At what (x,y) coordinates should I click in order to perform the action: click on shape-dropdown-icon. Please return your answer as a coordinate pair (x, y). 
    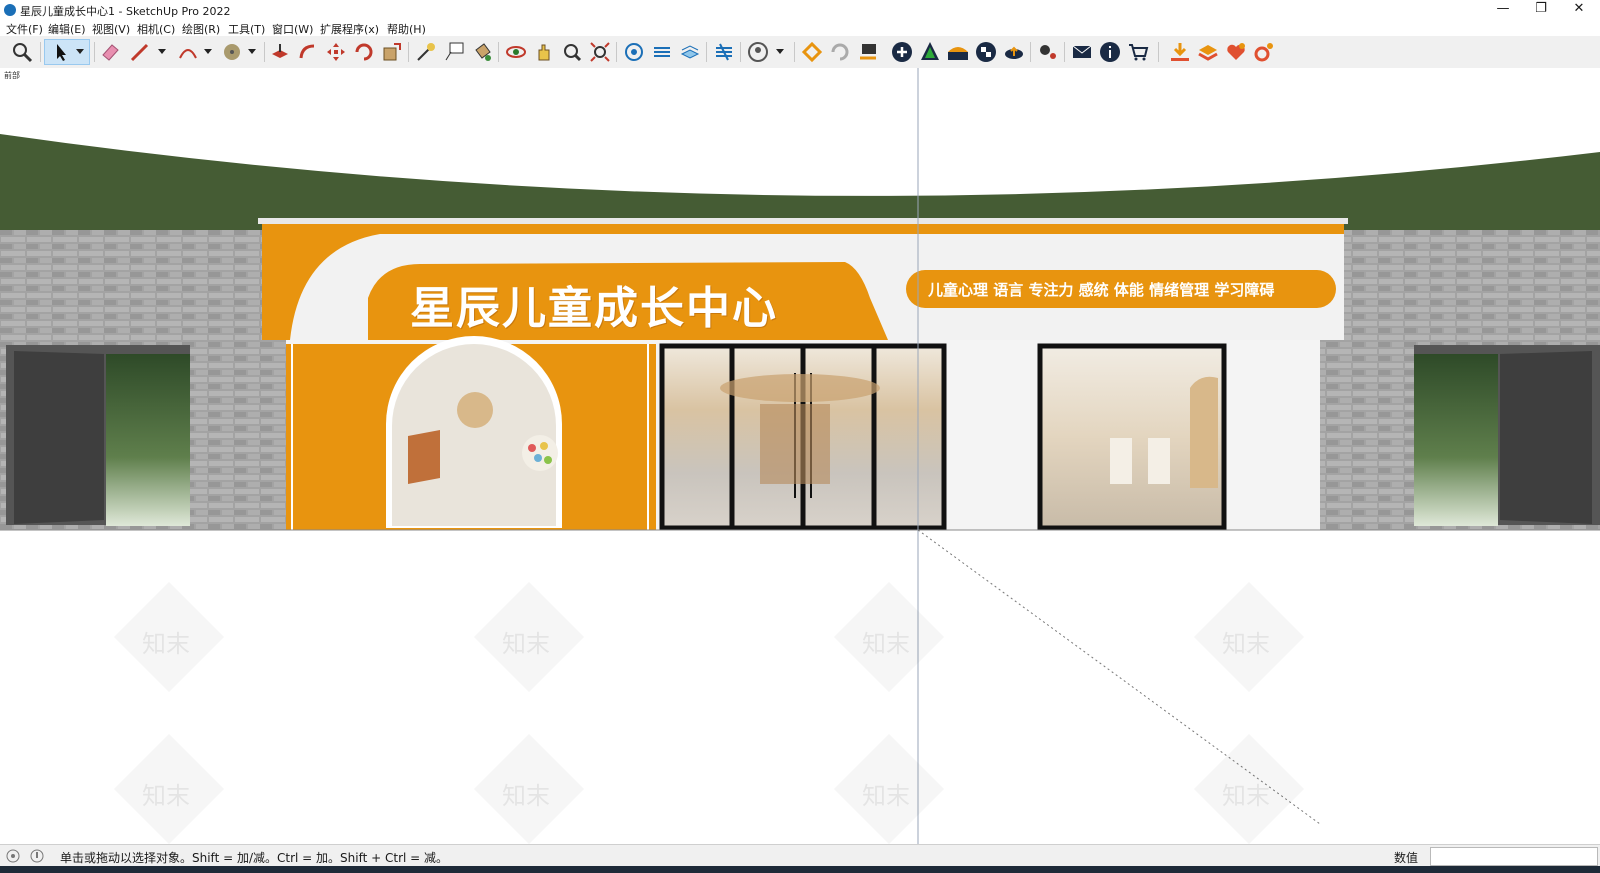
    Looking at the image, I should click on (252, 51).